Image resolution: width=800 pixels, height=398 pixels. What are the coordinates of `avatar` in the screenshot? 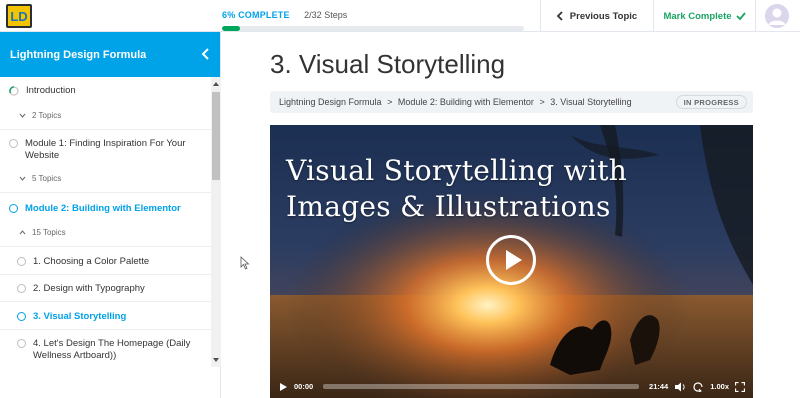 It's located at (777, 16).